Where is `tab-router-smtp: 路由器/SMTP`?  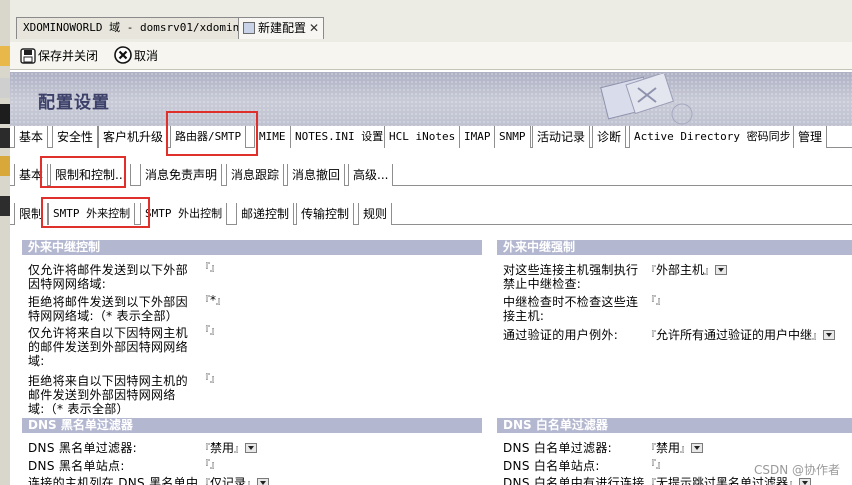
tab-router-smtp: 路由器/SMTP is located at coordinates (208, 137).